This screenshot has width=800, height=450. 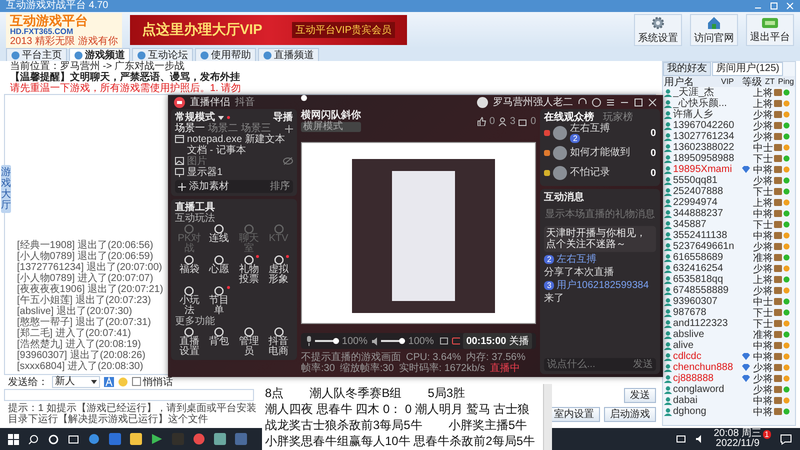 What do you see at coordinates (190, 128) in the screenshot?
I see `scene-tab: 场景一` at bounding box center [190, 128].